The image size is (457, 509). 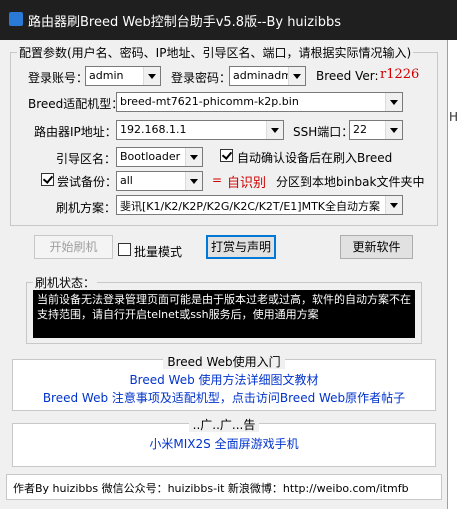 What do you see at coordinates (250, 206) in the screenshot?
I see `flash-plan-value: 斐讯[K1/K2/K2P/K2G/K2C/K2T/E1]MTK全自动方案` at bounding box center [250, 206].